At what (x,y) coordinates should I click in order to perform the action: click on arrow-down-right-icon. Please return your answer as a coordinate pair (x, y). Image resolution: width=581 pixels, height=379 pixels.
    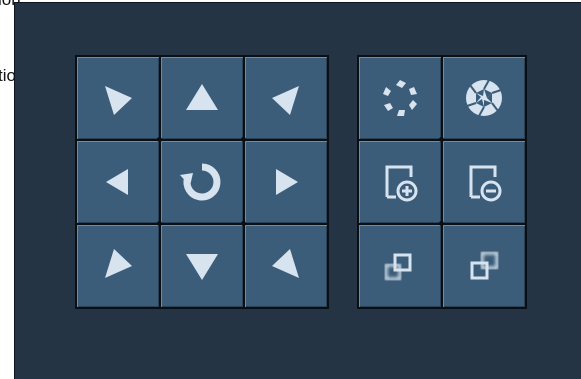
    Looking at the image, I should click on (285, 263).